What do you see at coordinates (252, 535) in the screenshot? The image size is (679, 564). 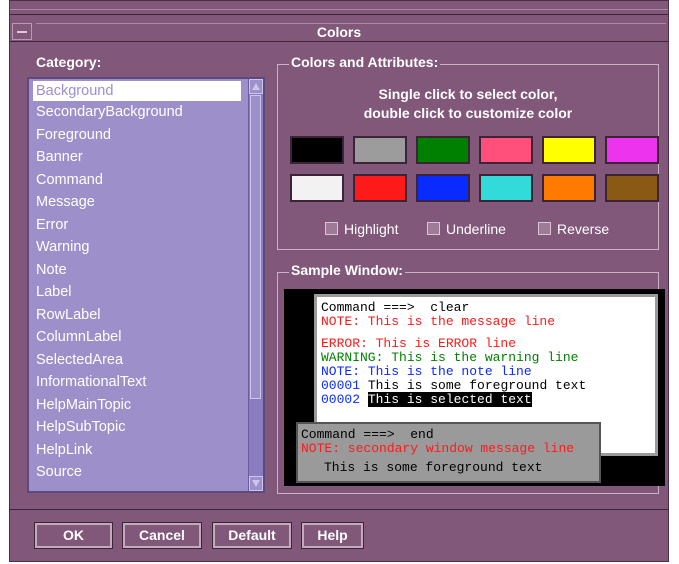 I see `default-button: Default` at bounding box center [252, 535].